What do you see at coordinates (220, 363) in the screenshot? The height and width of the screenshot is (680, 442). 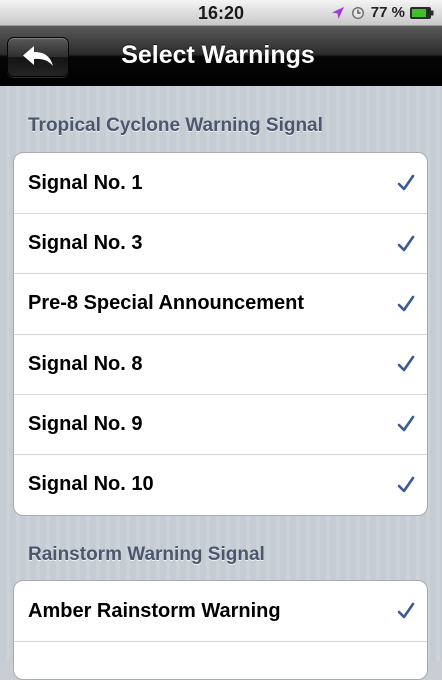 I see `list-item-signal-8: Signal No. 8` at bounding box center [220, 363].